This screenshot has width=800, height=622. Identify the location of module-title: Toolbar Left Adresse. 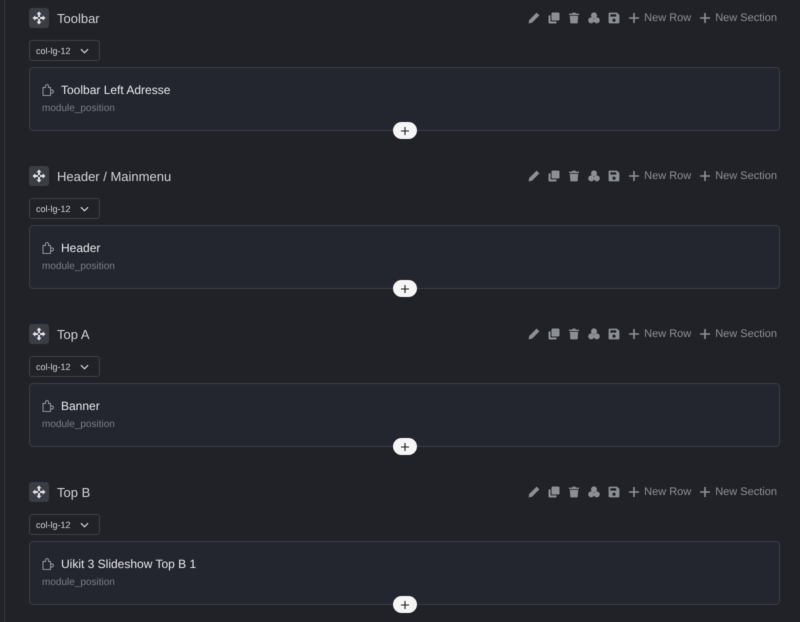
(115, 90).